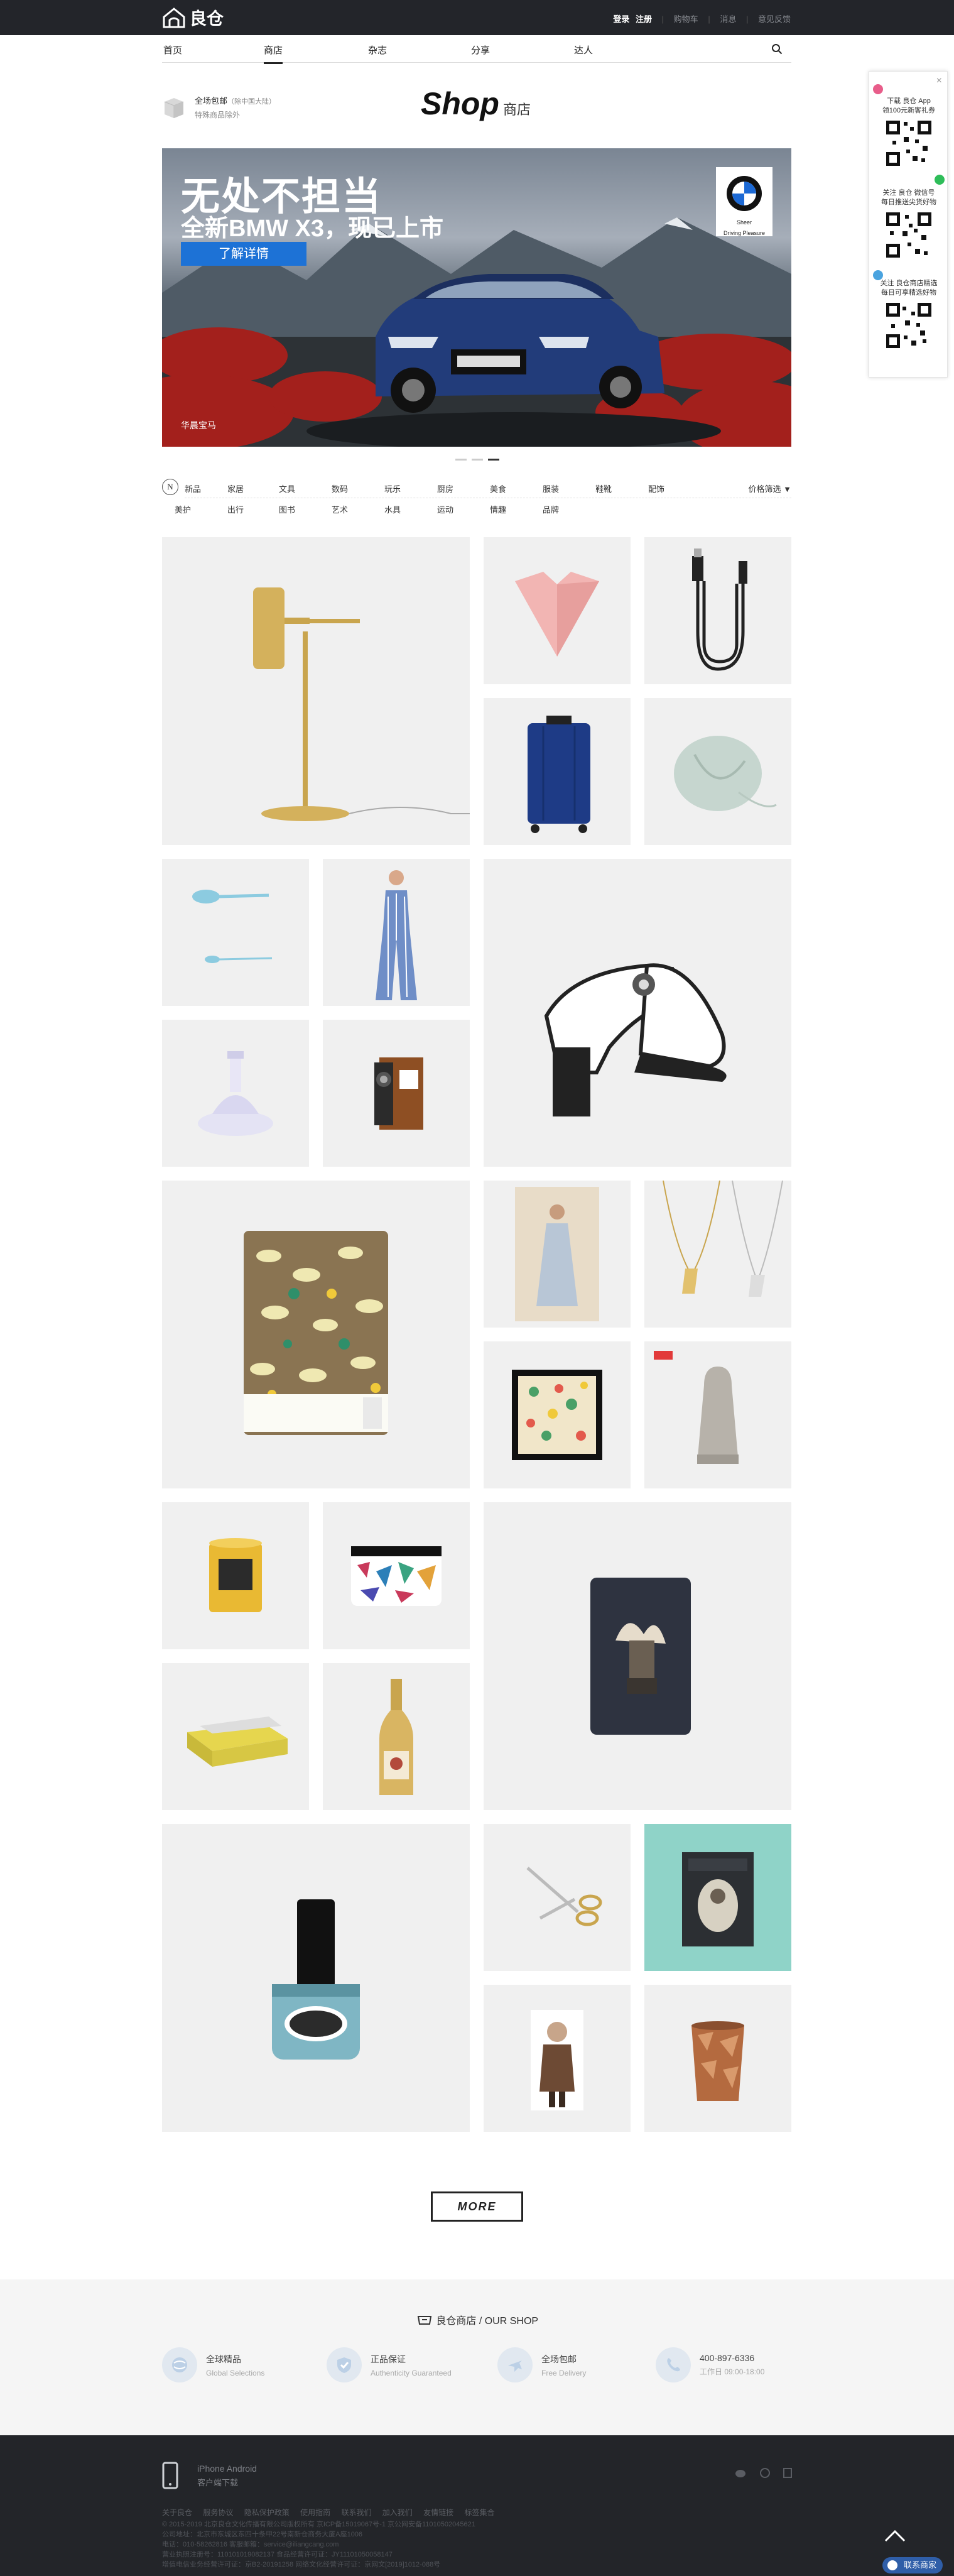  Describe the element at coordinates (316, 1978) in the screenshot. I see `product-nail-polish` at that location.